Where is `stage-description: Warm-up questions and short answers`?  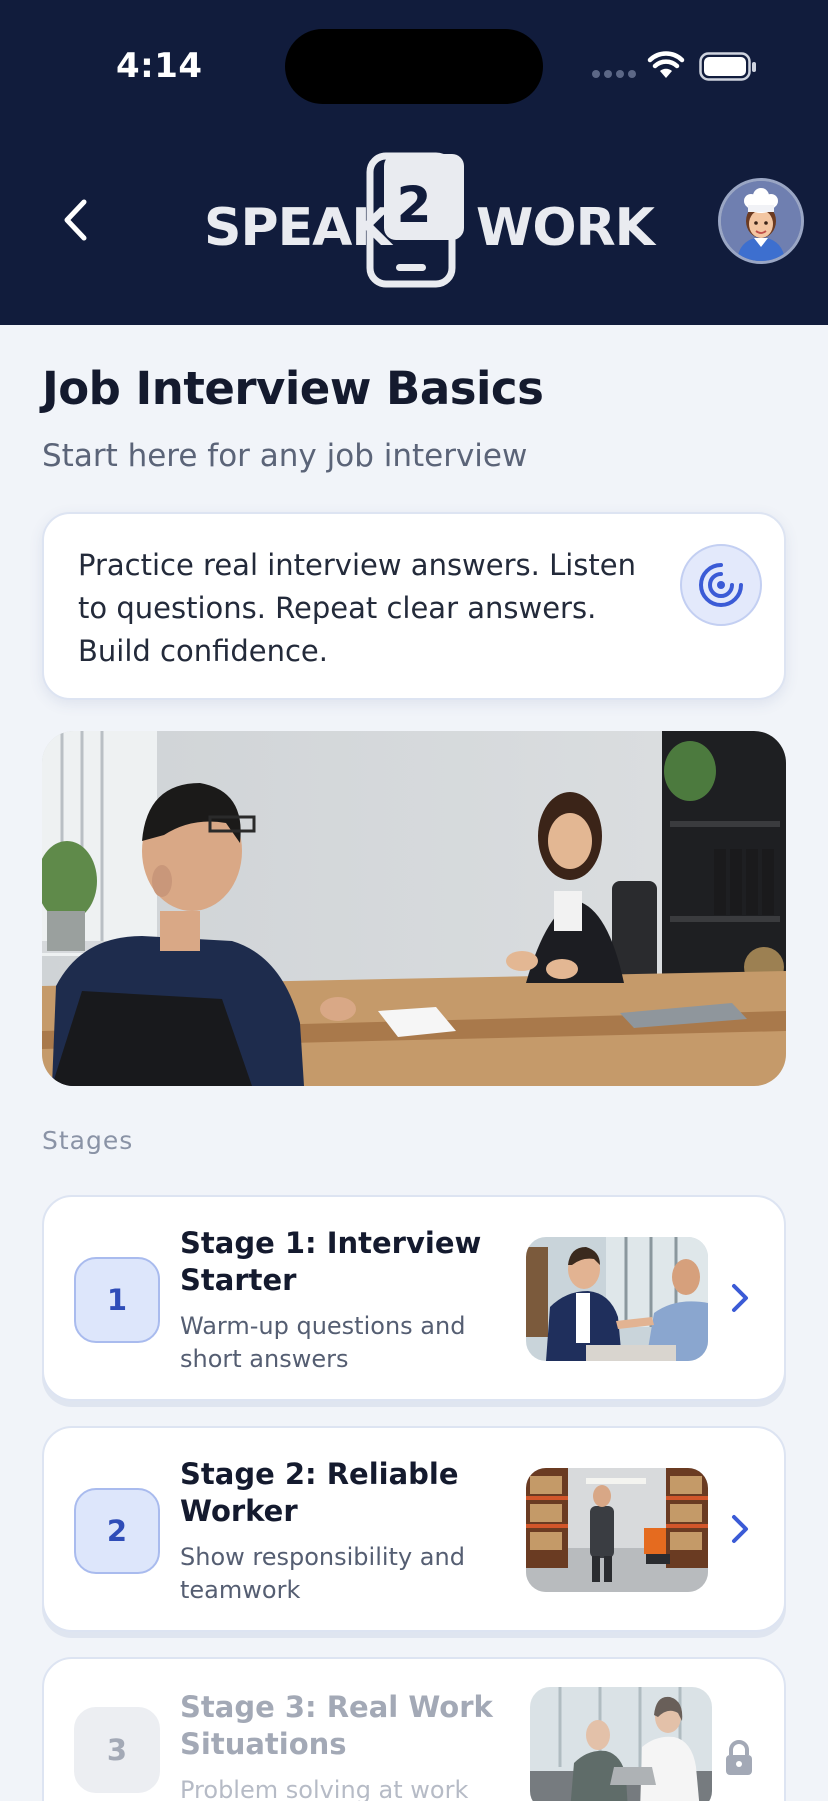 stage-description: Warm-up questions and short answers is located at coordinates (323, 1342).